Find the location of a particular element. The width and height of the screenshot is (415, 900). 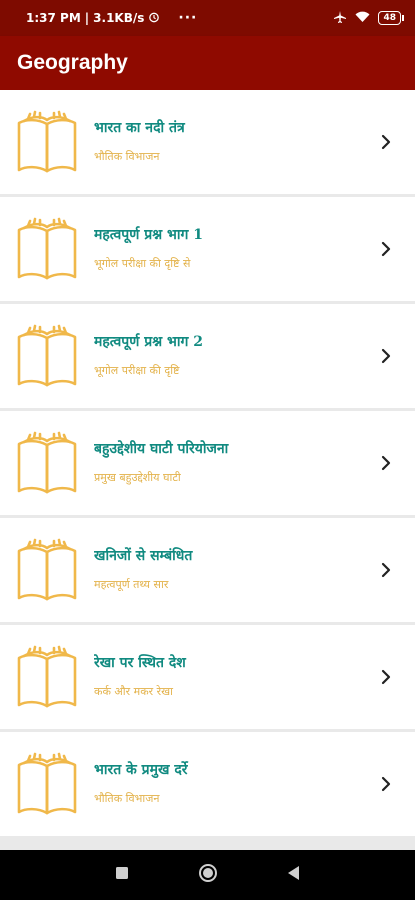

wifi-icon is located at coordinates (362, 18).